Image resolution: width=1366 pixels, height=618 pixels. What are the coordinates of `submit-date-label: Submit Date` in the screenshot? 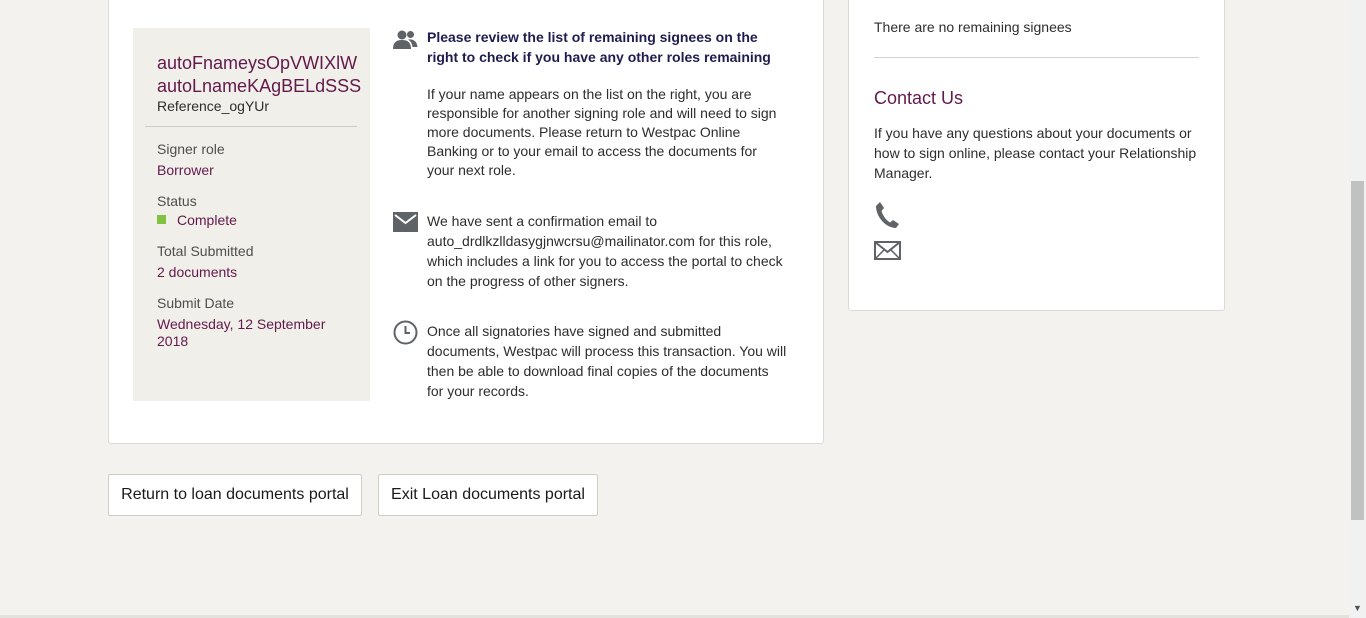 It's located at (196, 303).